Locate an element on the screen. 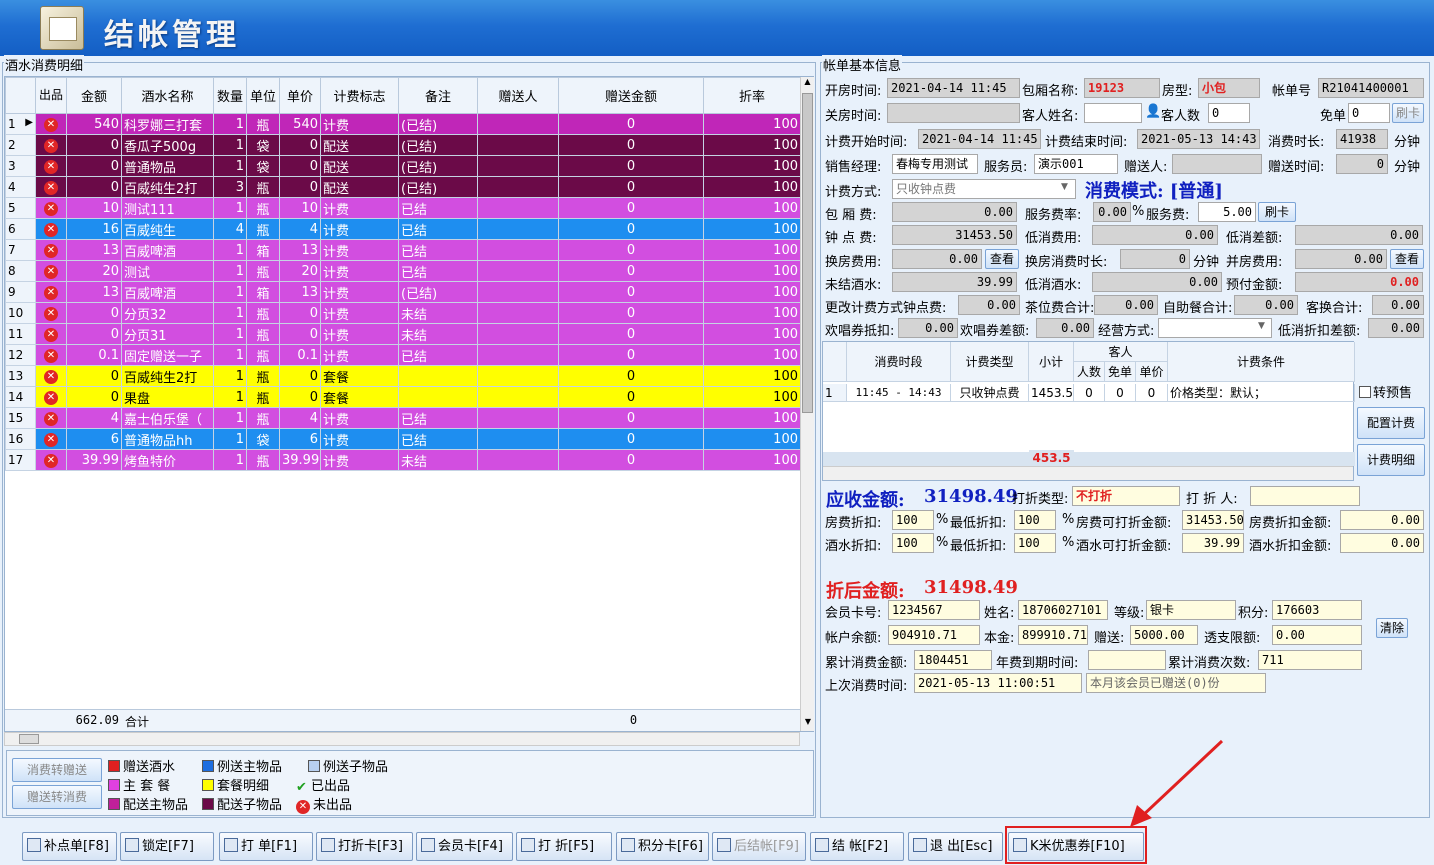 The image size is (1434, 865). min-room-disc-field: 100 is located at coordinates (1035, 520).